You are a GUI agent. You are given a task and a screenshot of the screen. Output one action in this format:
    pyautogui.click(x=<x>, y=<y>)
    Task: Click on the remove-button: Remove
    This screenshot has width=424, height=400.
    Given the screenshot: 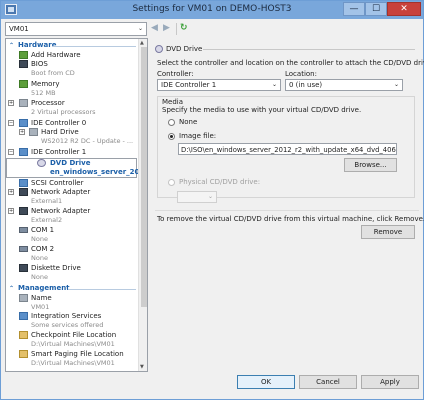 What is the action you would take?
    pyautogui.click(x=388, y=232)
    